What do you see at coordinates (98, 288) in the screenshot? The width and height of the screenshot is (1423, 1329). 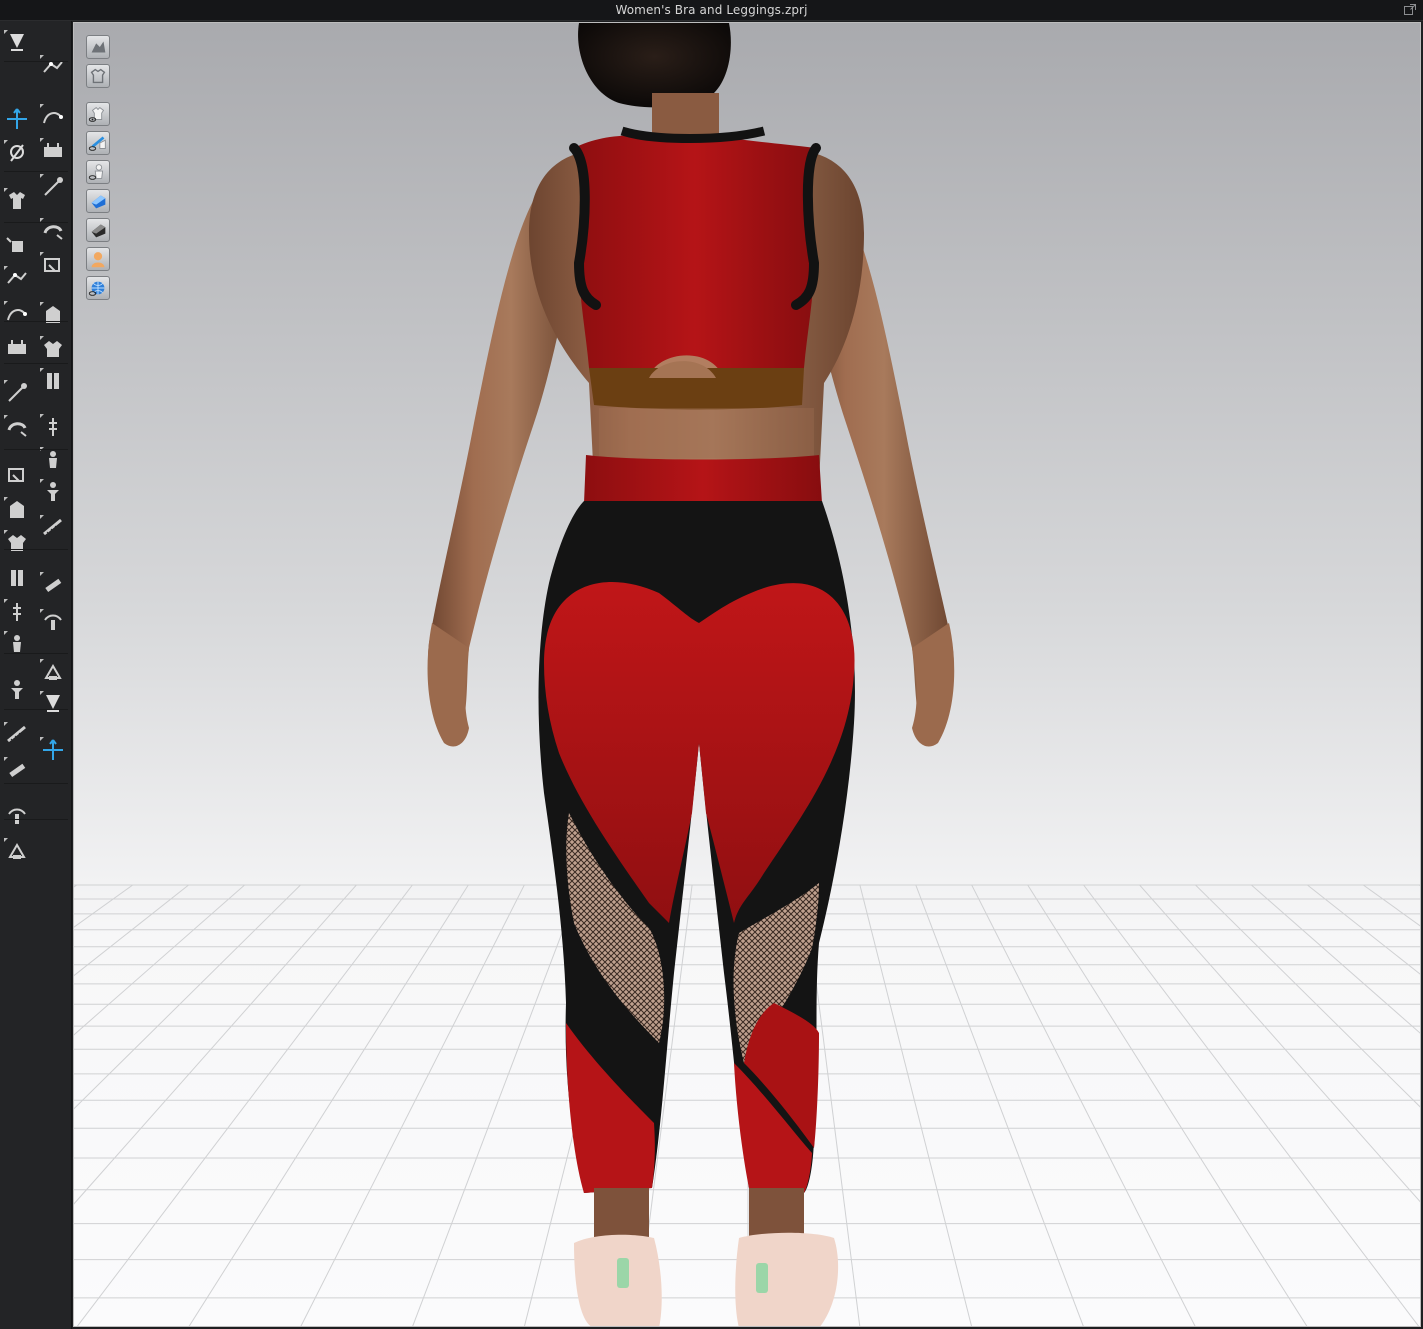 I see `mesh-display-icon` at bounding box center [98, 288].